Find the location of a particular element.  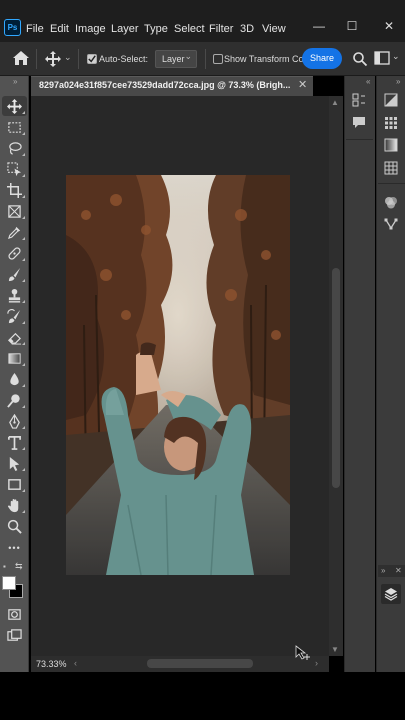

healing-icon is located at coordinates (14, 253).